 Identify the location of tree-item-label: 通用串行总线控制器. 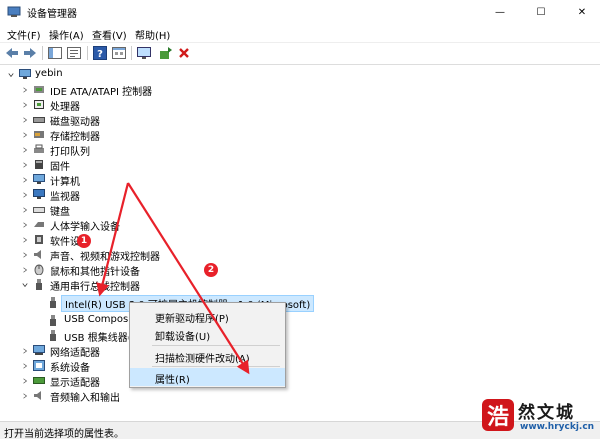
(95, 287).